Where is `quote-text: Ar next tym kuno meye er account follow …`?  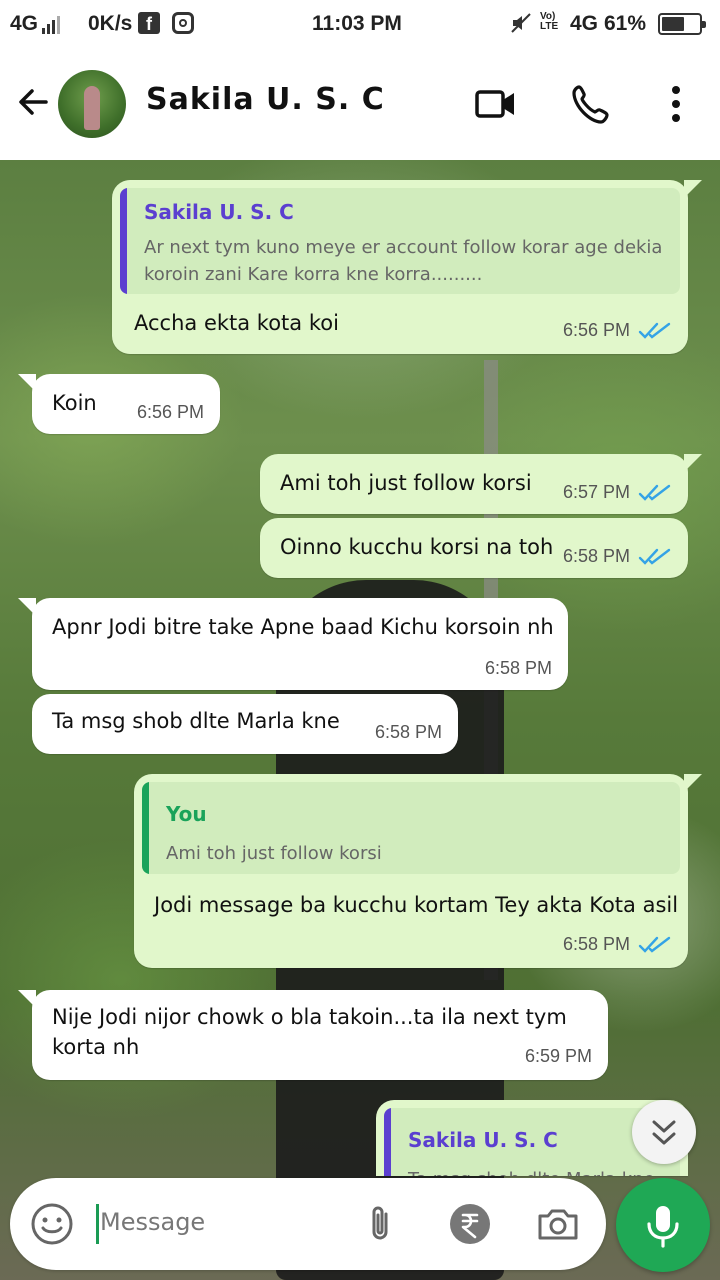 quote-text: Ar next tym kuno meye er account follow … is located at coordinates (403, 247).